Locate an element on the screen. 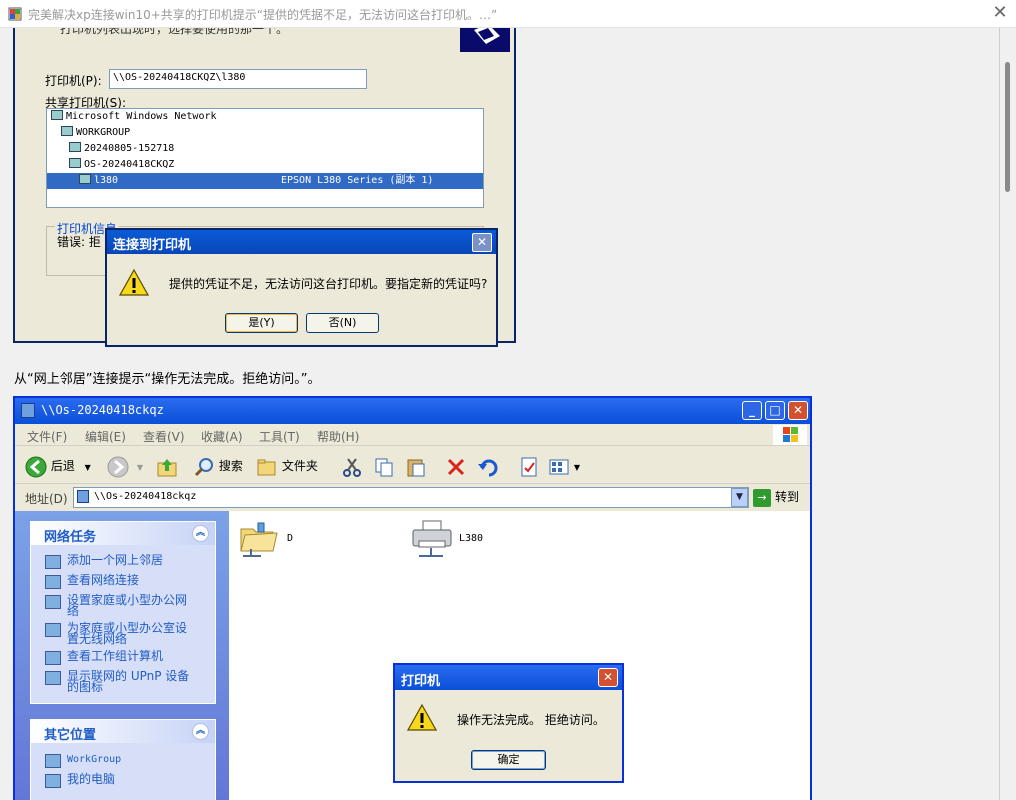 This screenshot has height=800, width=1016. cut-button is located at coordinates (352, 466).